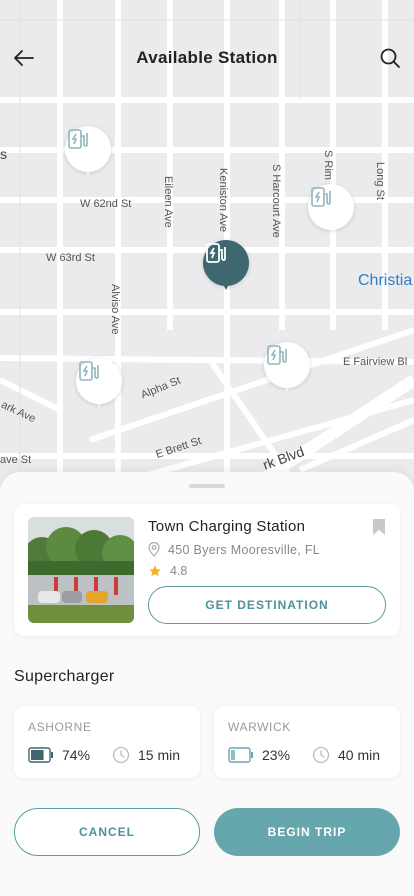 This screenshot has width=414, height=896. Describe the element at coordinates (81, 570) in the screenshot. I see `station-photo` at that location.